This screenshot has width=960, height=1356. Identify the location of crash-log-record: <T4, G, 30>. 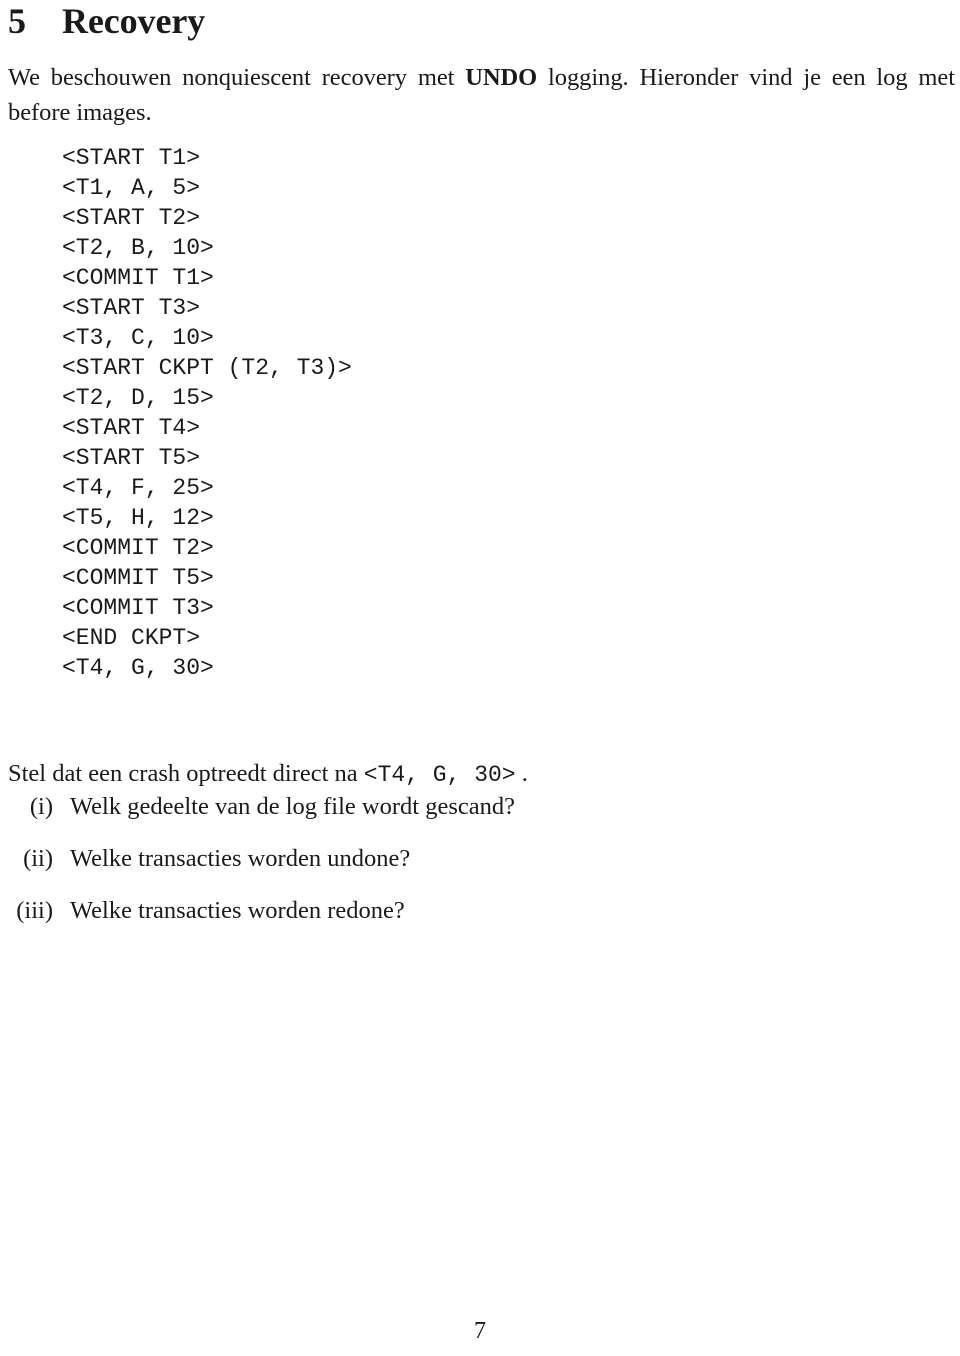
(439, 774).